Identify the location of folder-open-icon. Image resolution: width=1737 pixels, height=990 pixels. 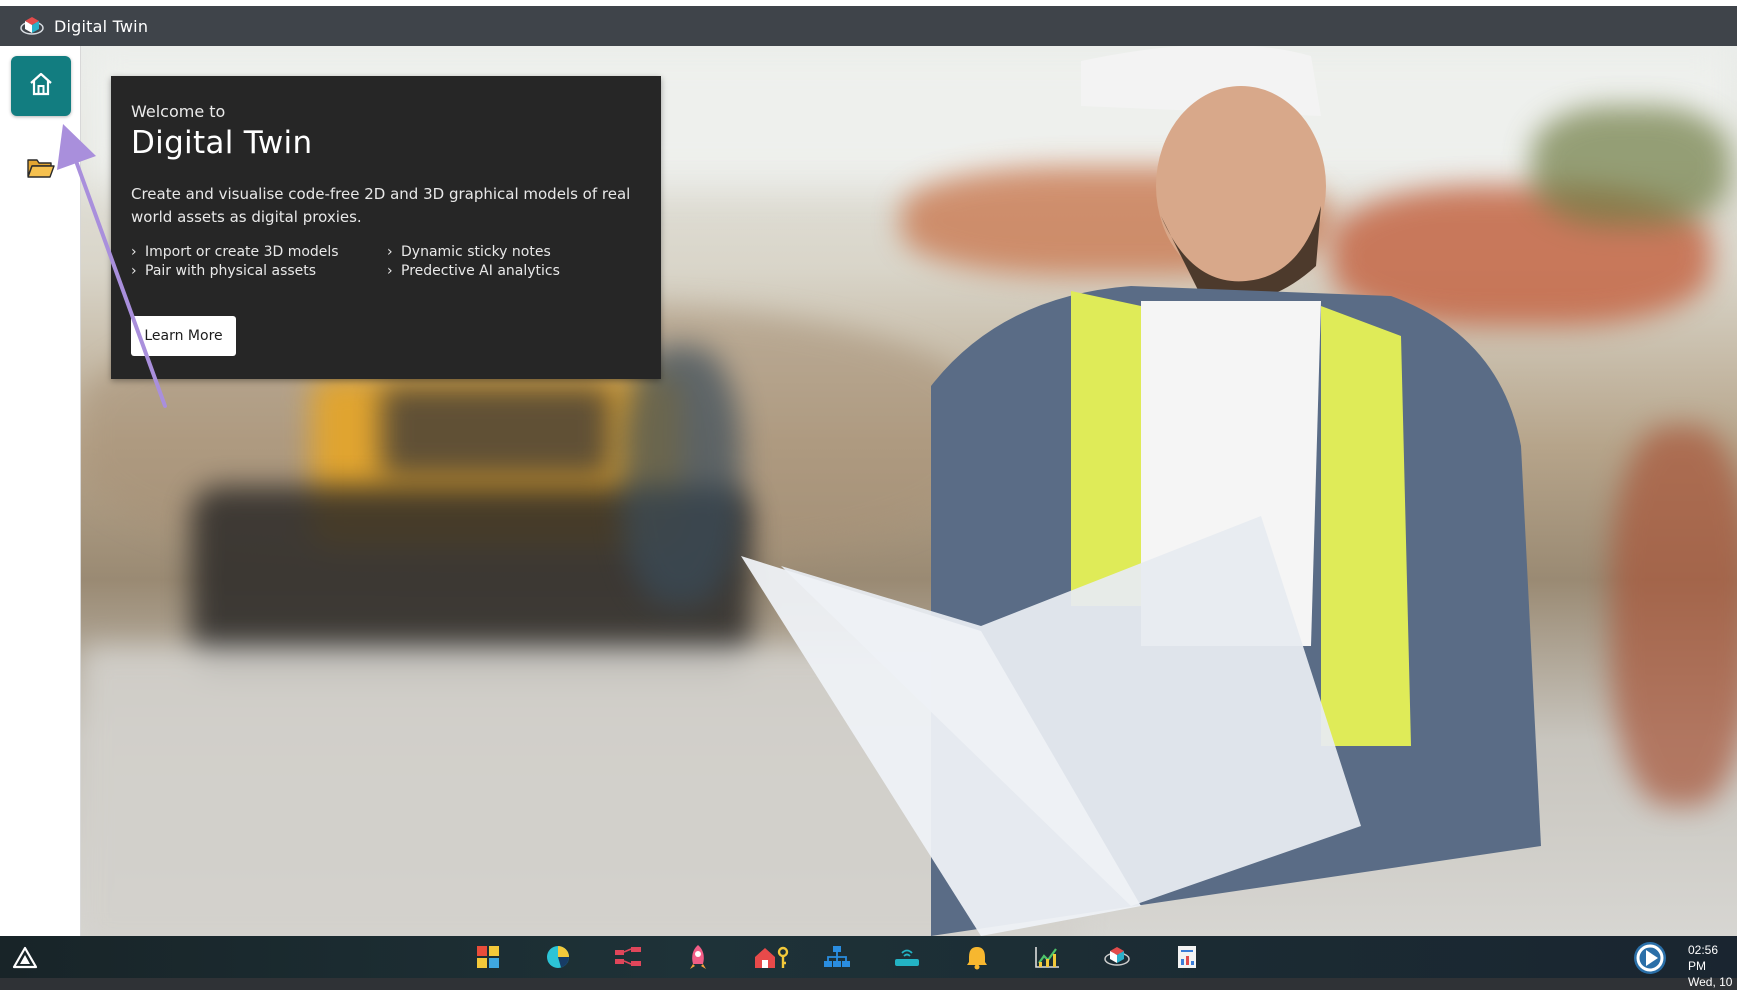
(41, 170).